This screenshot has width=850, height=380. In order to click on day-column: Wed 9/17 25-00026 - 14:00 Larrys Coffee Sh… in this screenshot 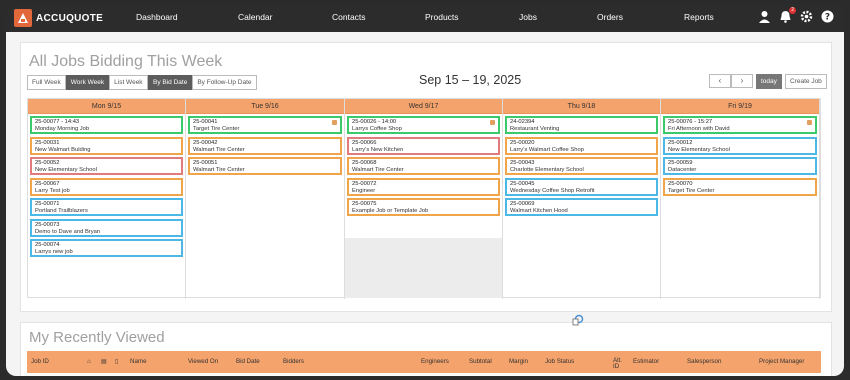, I will do `click(424, 199)`.